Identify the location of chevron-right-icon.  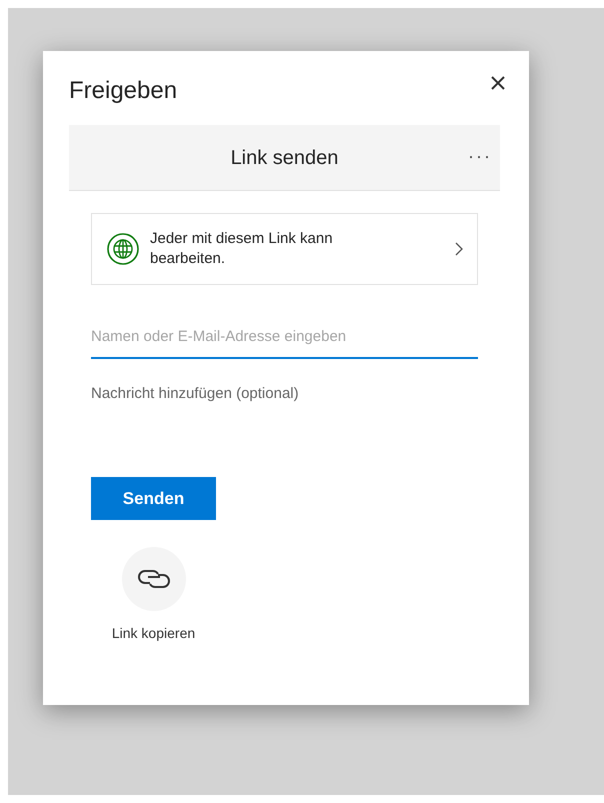
(459, 249).